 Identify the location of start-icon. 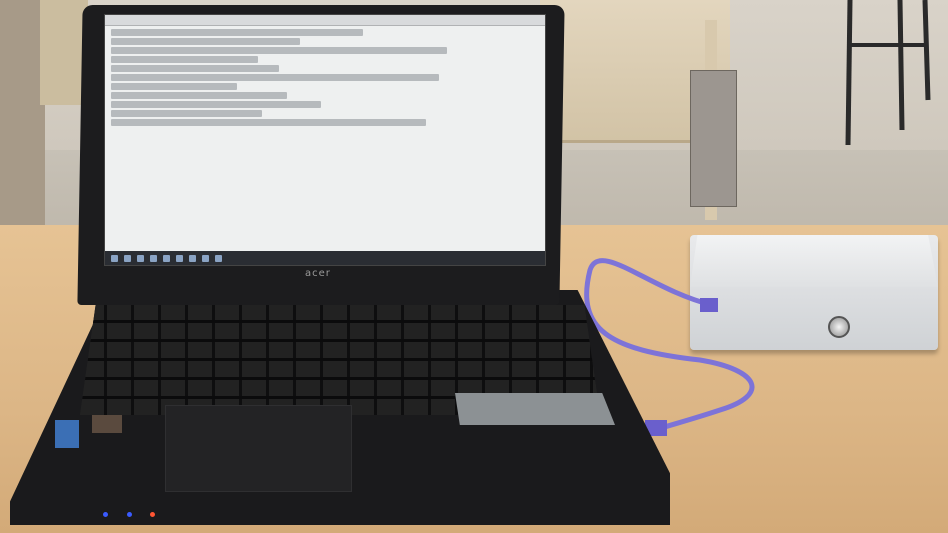
(114, 258).